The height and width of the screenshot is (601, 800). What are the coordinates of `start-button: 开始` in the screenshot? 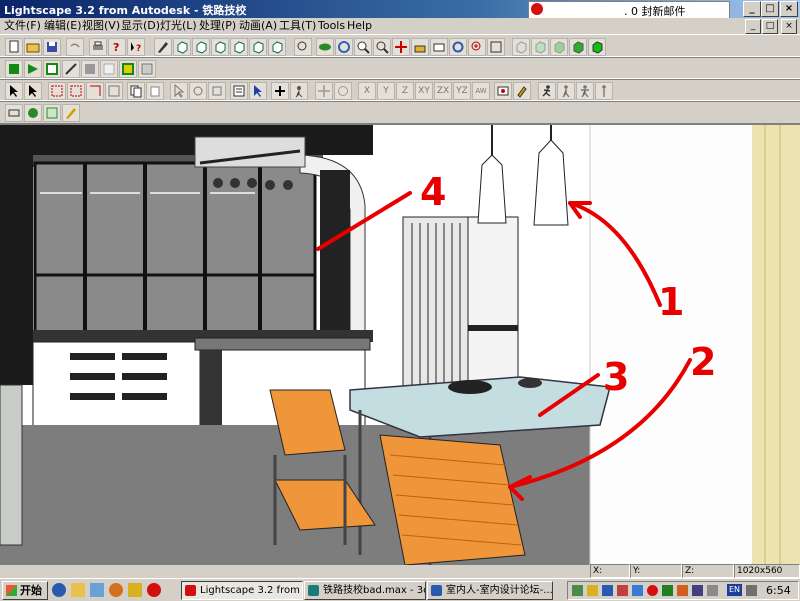 It's located at (25, 590).